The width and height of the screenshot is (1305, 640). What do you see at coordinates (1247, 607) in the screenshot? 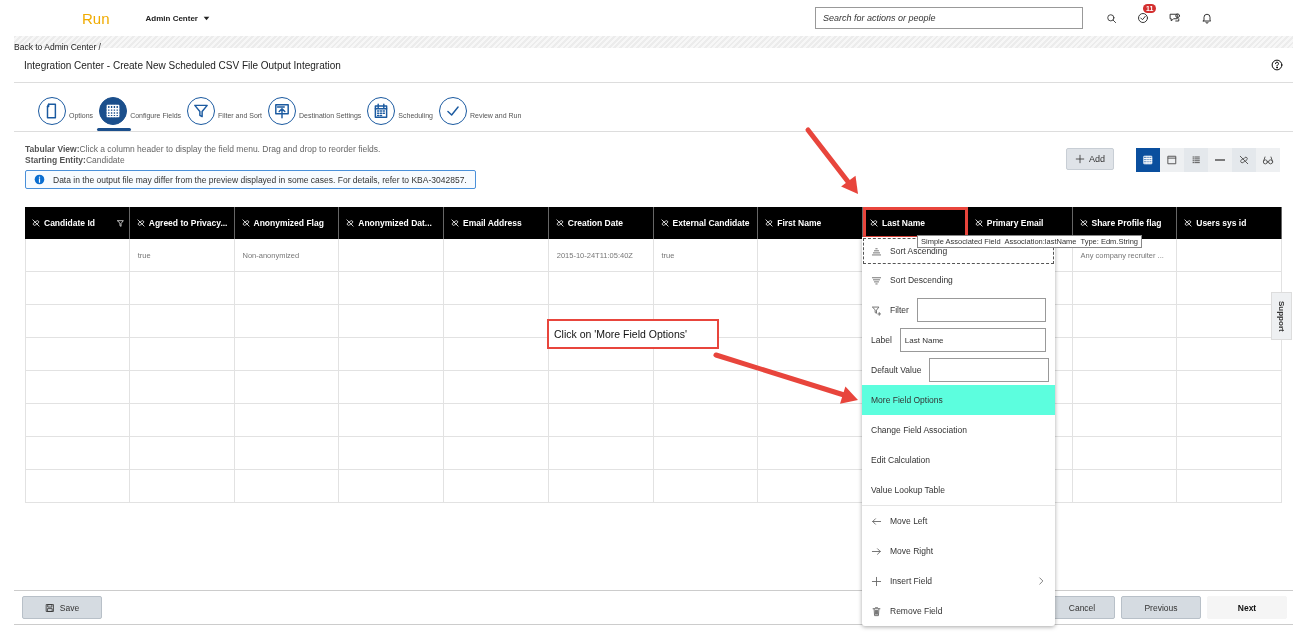
I see `footer-button: Next` at bounding box center [1247, 607].